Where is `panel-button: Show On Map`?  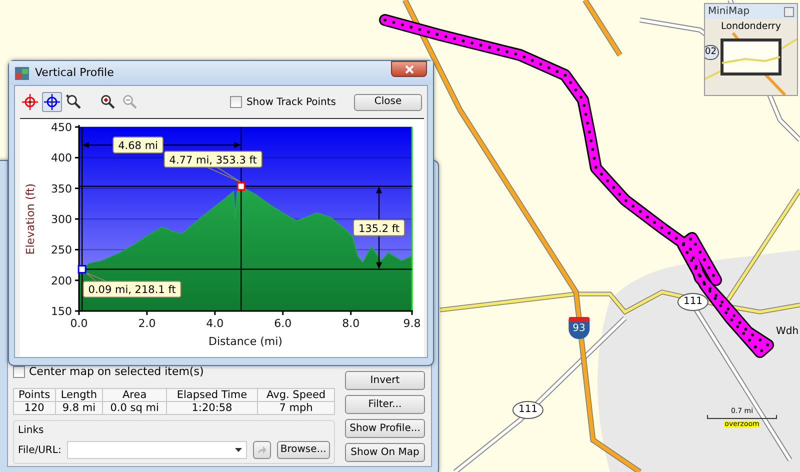 panel-button: Show On Map is located at coordinates (385, 452).